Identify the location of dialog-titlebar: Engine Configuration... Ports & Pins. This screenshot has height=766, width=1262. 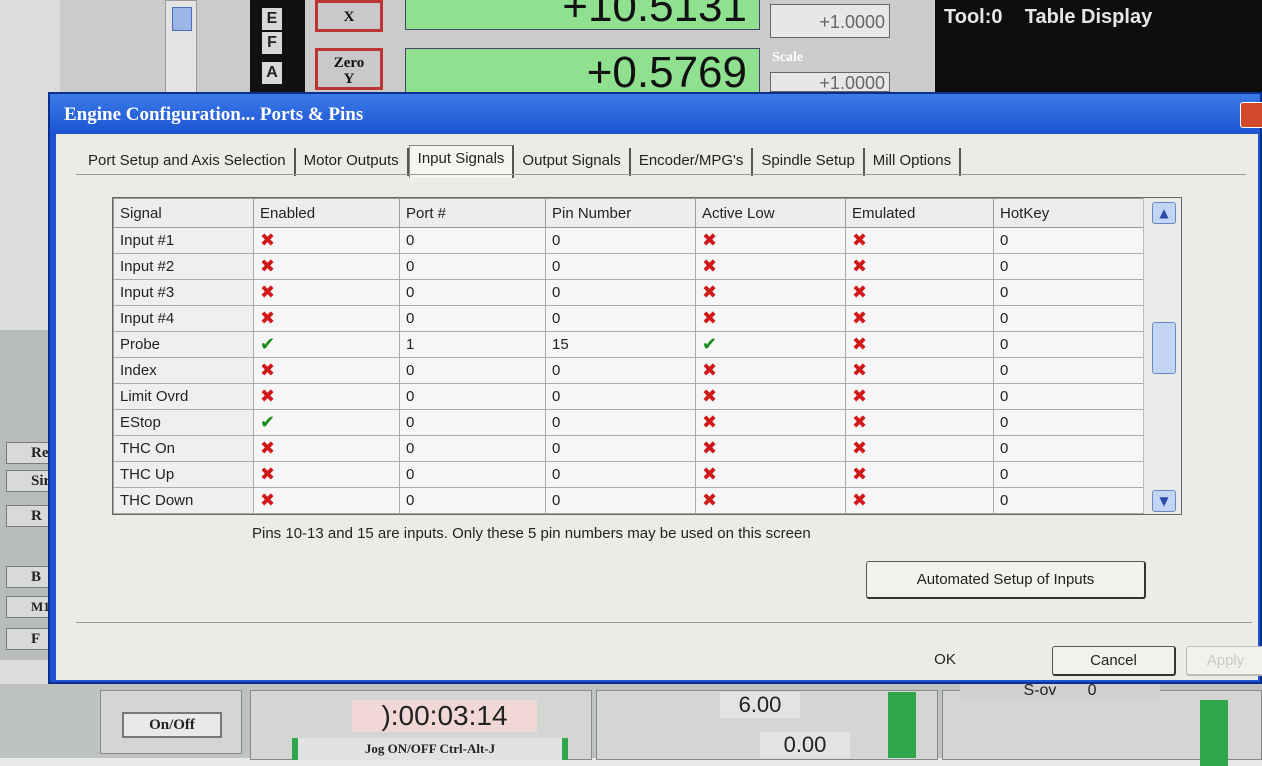
(656, 114).